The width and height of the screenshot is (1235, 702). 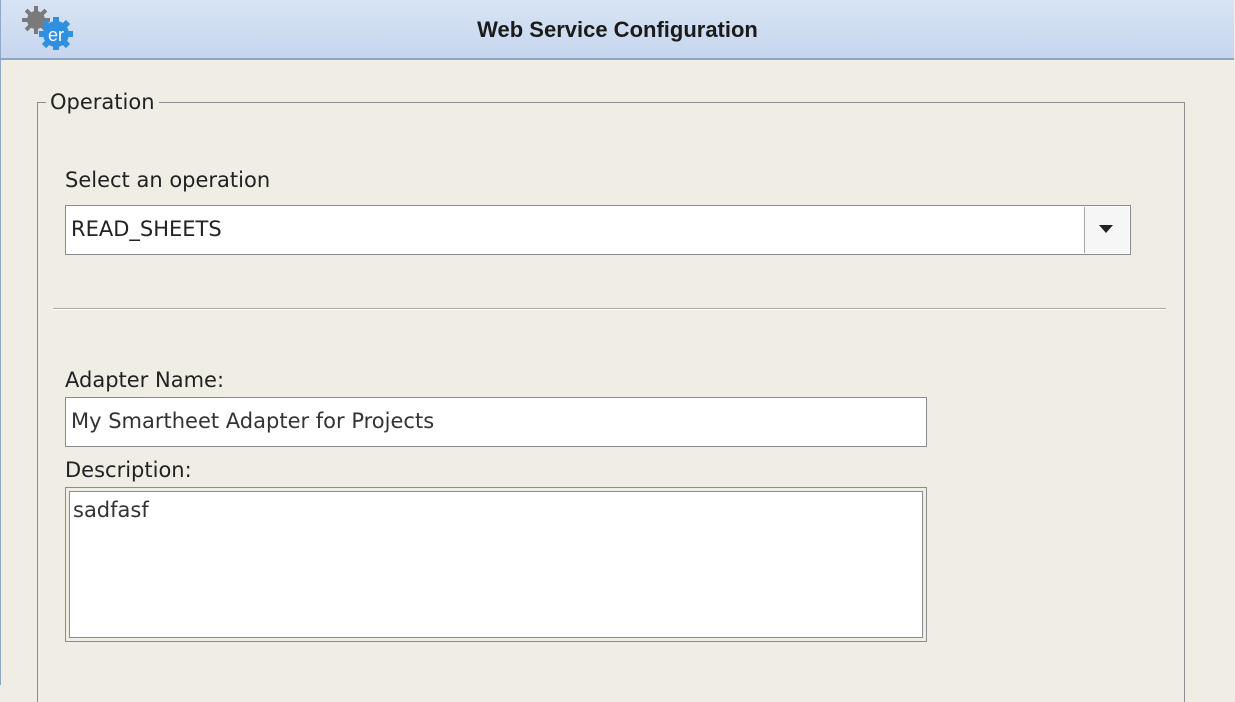 I want to click on chevron-down-icon, so click(x=1106, y=229).